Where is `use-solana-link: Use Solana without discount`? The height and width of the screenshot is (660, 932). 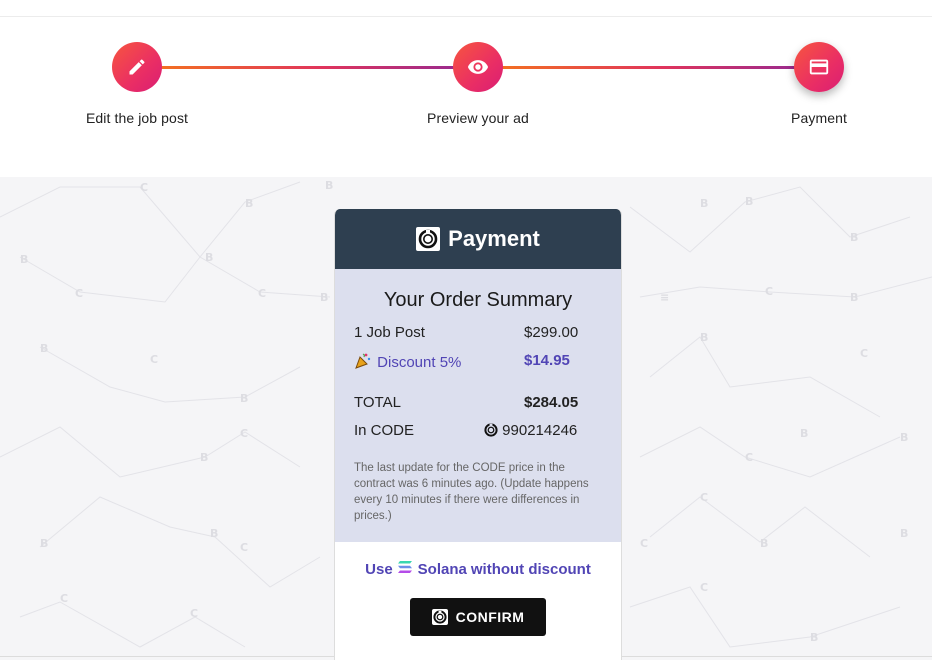
use-solana-link: Use Solana without discount is located at coordinates (478, 569).